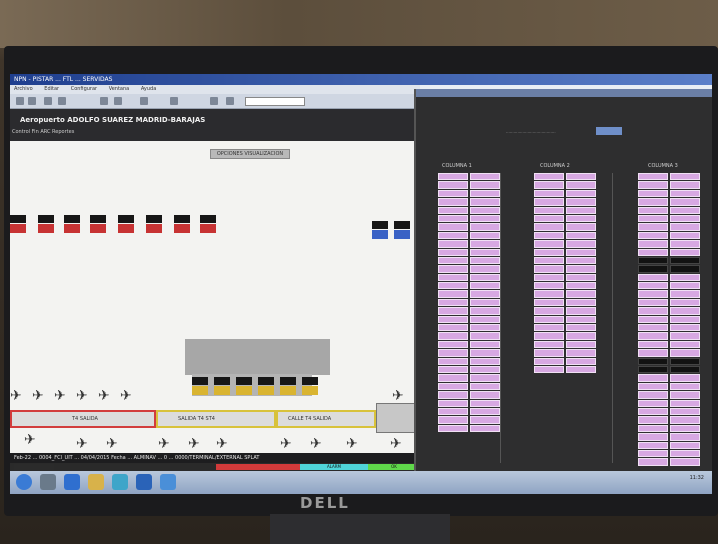  I want to click on taxiway-segment: T4 SALIDA, so click(83, 419).